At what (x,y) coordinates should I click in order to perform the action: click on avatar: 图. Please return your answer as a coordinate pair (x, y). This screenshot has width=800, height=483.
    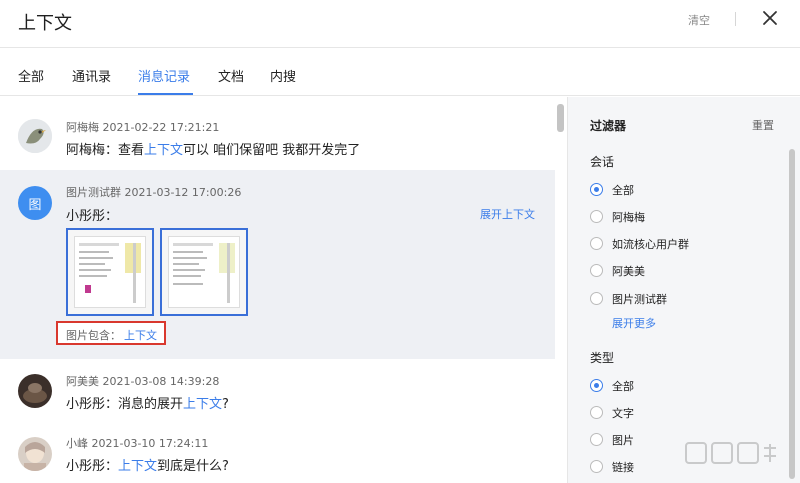
    Looking at the image, I should click on (35, 203).